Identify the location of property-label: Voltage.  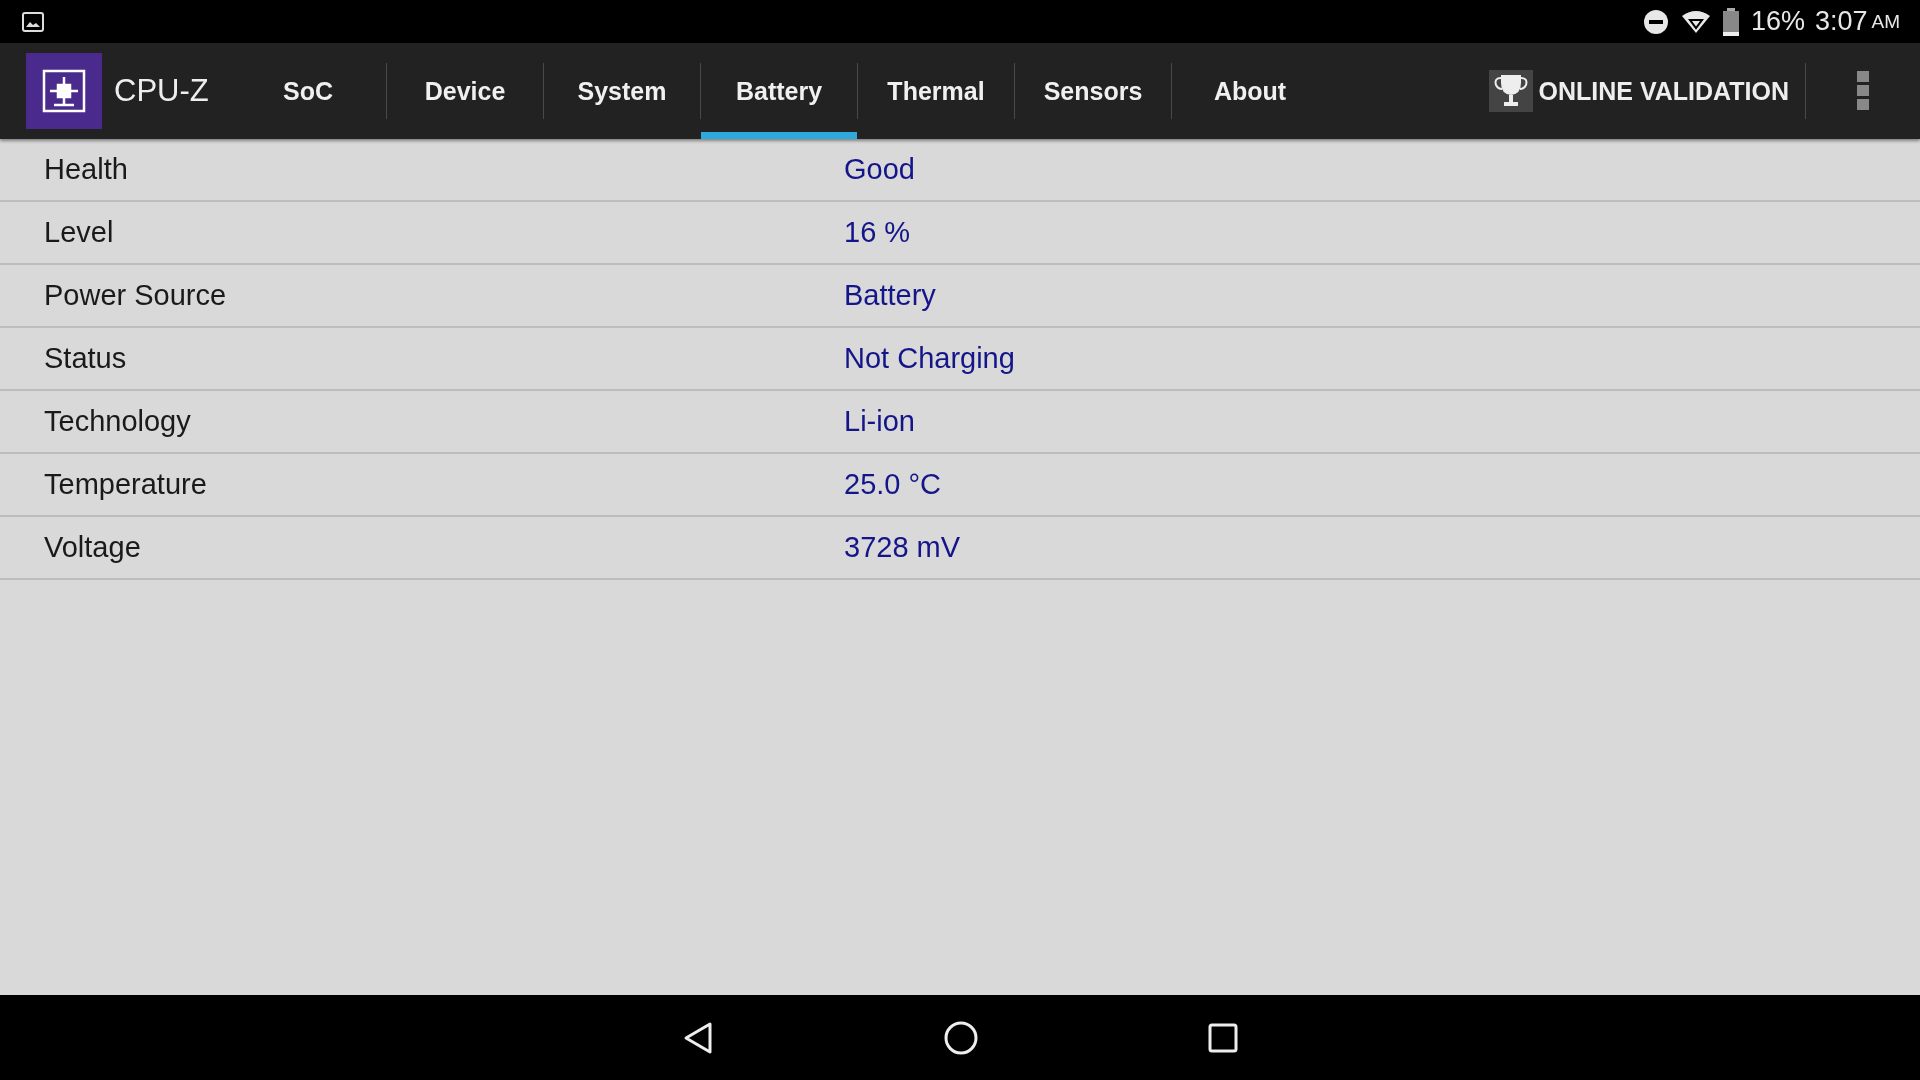
(93, 547).